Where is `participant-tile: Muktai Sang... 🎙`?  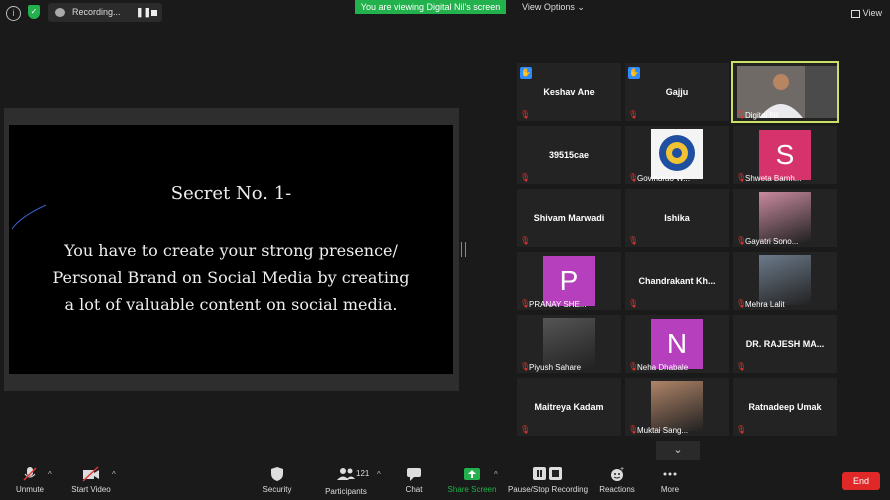 participant-tile: Muktai Sang... 🎙 is located at coordinates (677, 407).